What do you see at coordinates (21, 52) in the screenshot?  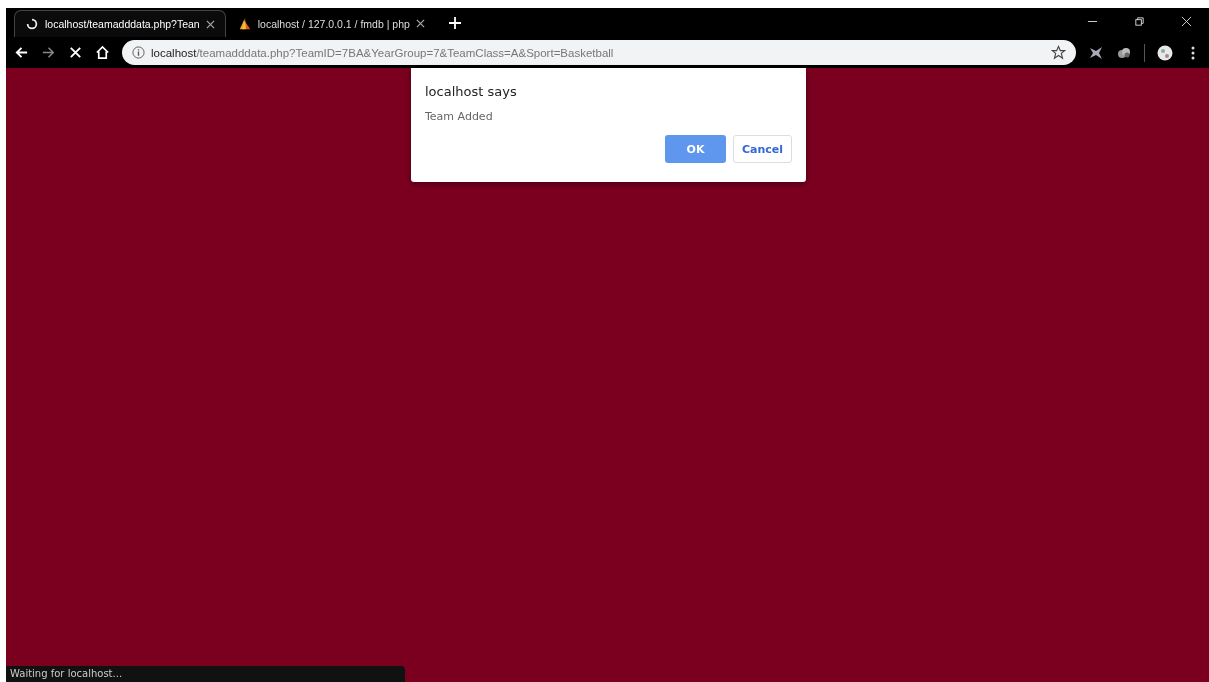 I see `back-icon` at bounding box center [21, 52].